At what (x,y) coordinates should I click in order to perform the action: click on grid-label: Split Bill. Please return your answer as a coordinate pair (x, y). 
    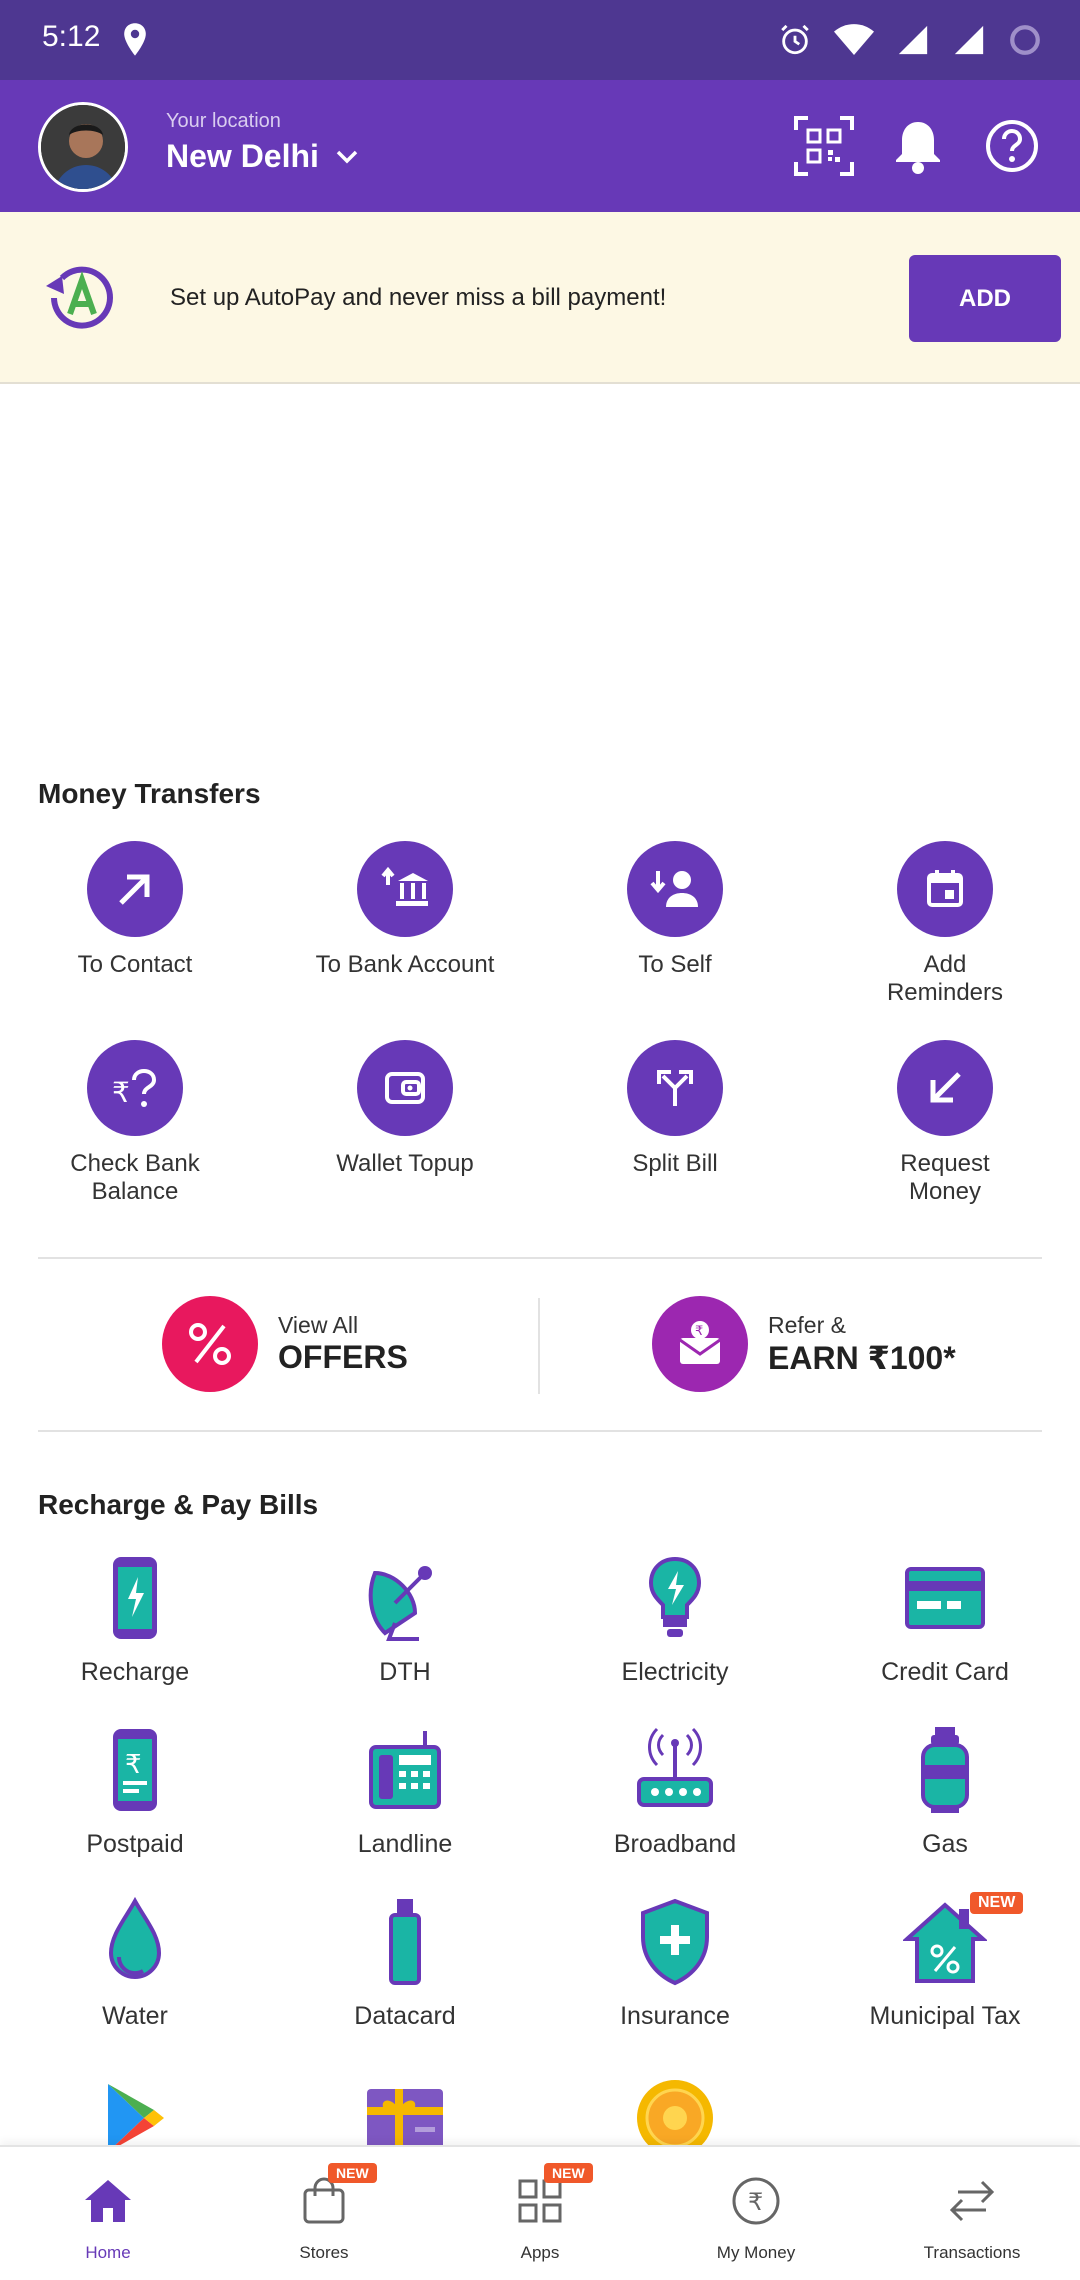
    Looking at the image, I should click on (675, 1163).